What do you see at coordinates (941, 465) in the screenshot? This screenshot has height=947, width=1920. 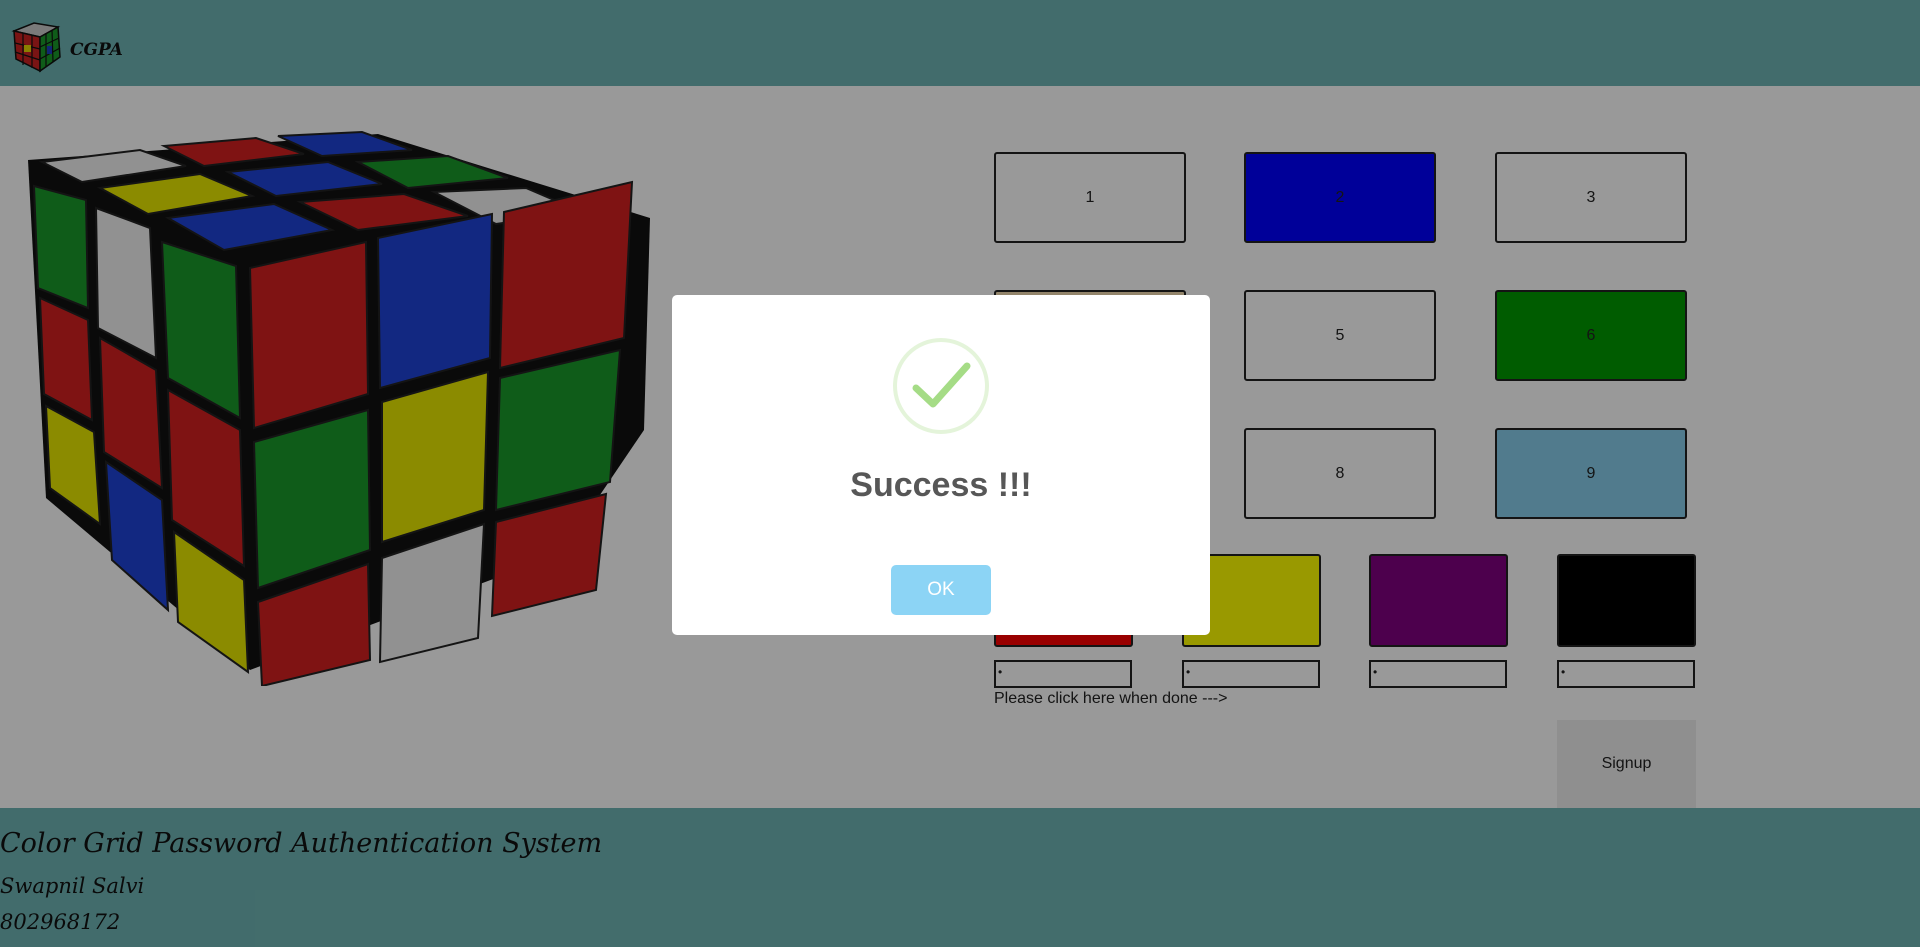 I see `success-dialog: Success !!! OK` at bounding box center [941, 465].